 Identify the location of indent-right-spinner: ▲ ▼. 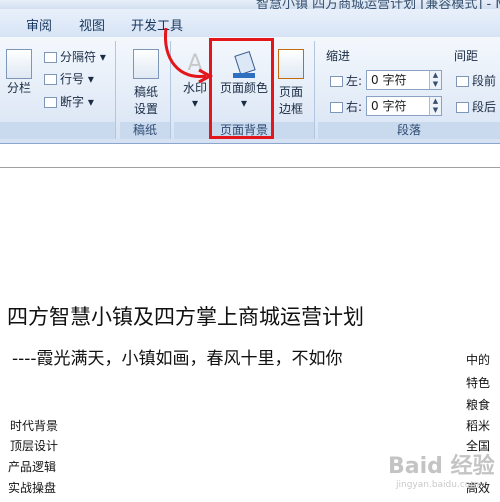
(435, 106).